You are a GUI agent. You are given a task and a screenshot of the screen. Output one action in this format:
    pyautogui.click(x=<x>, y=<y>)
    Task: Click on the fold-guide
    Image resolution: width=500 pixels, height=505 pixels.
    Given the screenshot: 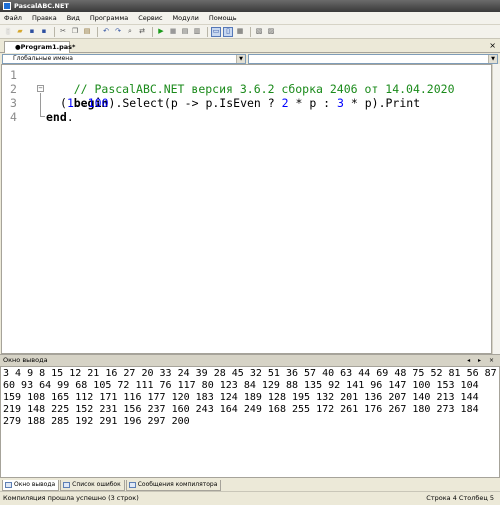 What is the action you would take?
    pyautogui.click(x=40, y=105)
    